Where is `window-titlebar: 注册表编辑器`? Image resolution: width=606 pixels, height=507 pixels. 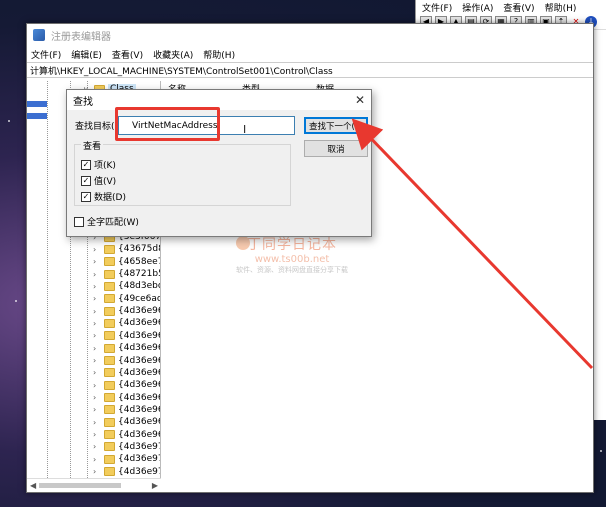
window-titlebar: 注册表编辑器 is located at coordinates (310, 35).